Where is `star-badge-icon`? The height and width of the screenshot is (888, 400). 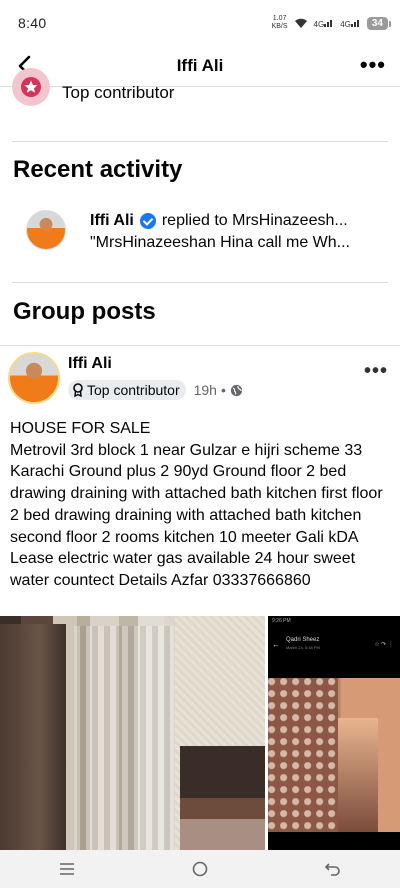
star-badge-icon is located at coordinates (31, 87).